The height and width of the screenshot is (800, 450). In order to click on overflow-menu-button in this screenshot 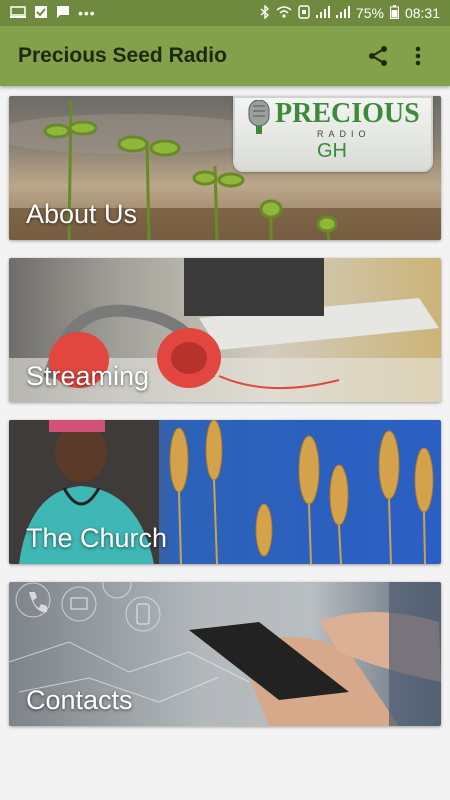, I will do `click(418, 56)`.